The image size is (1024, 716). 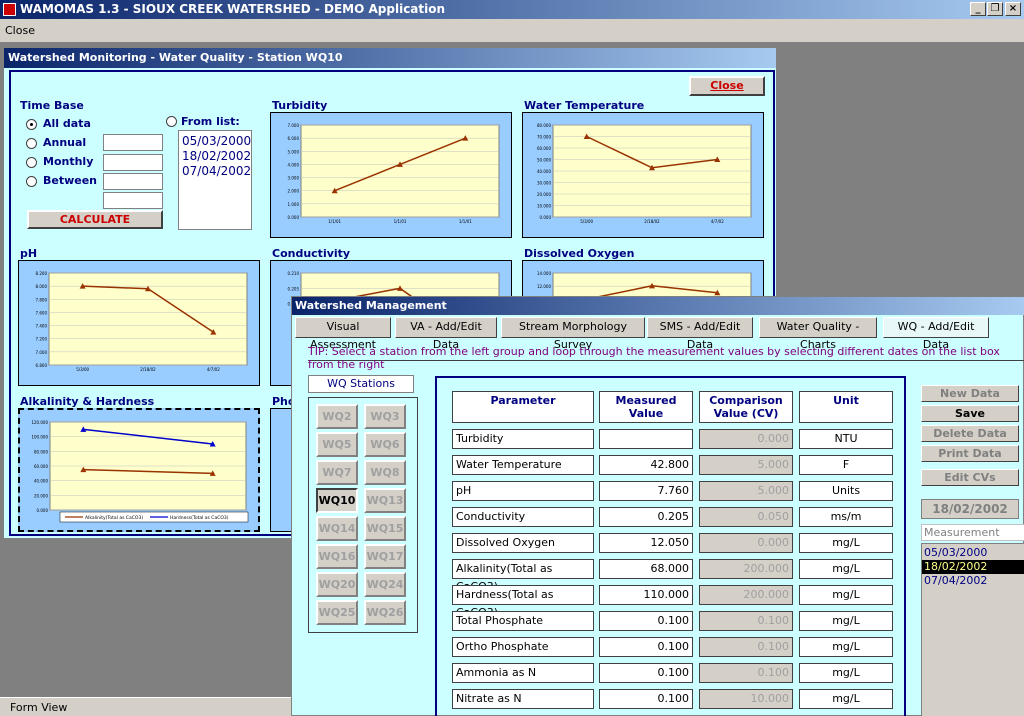 What do you see at coordinates (294, 191) in the screenshot?
I see `y-tick-label: 2.000` at bounding box center [294, 191].